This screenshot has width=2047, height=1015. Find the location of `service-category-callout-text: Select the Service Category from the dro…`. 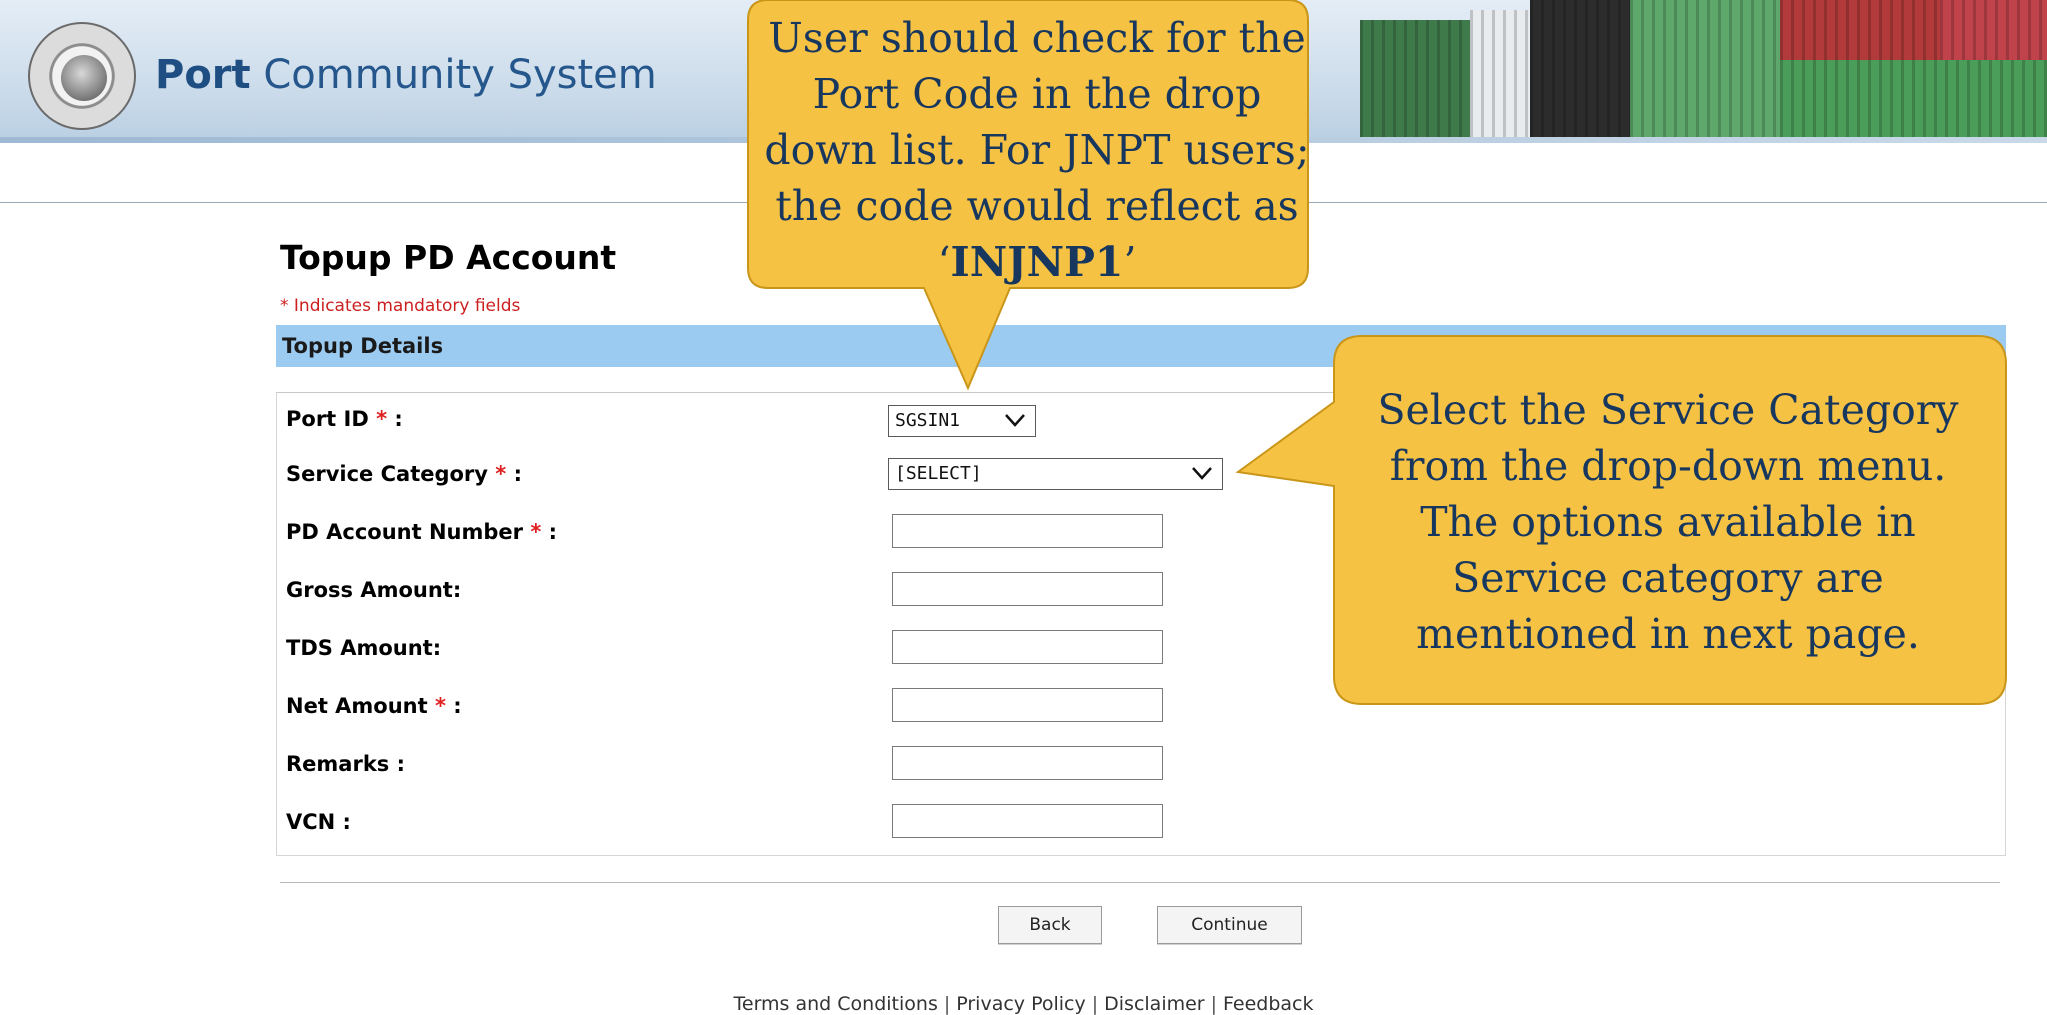

service-category-callout-text: Select the Service Category from the dro… is located at coordinates (1668, 522).